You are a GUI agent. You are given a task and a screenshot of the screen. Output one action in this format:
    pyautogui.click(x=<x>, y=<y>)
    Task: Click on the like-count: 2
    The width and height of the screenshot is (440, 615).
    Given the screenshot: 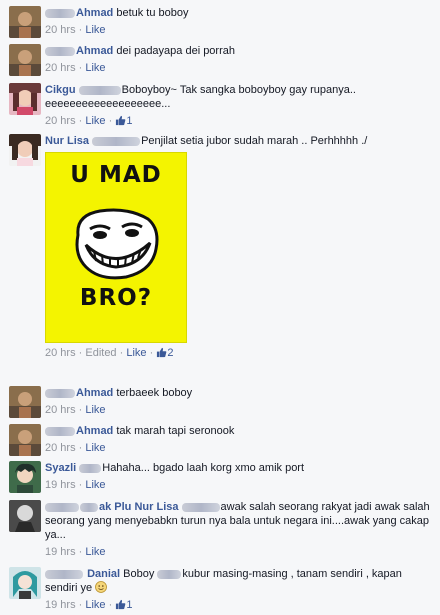 What is the action you would take?
    pyautogui.click(x=164, y=353)
    